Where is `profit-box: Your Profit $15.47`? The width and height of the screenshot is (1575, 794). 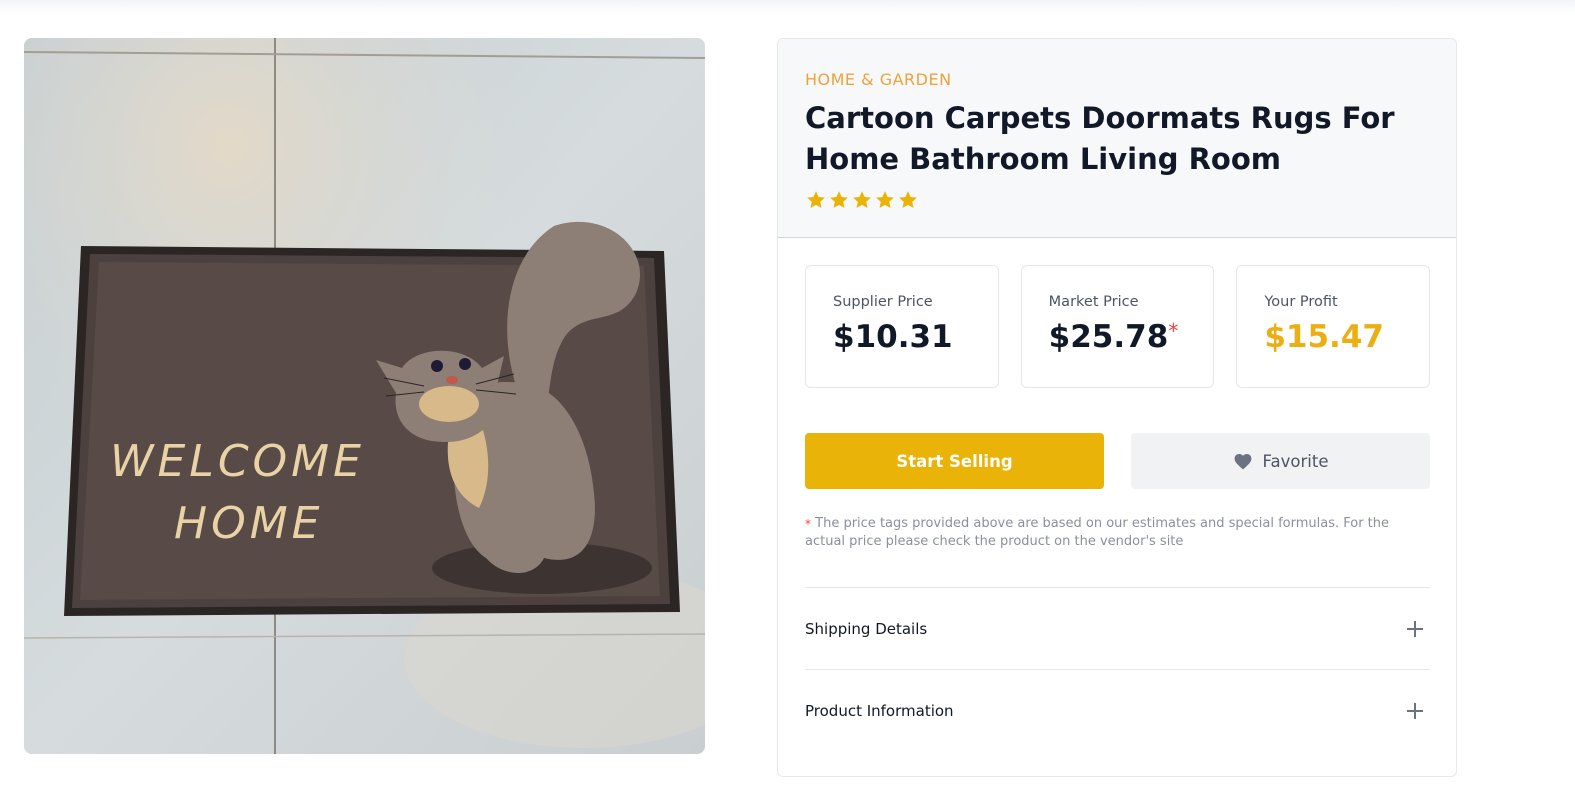 profit-box: Your Profit $15.47 is located at coordinates (1333, 326).